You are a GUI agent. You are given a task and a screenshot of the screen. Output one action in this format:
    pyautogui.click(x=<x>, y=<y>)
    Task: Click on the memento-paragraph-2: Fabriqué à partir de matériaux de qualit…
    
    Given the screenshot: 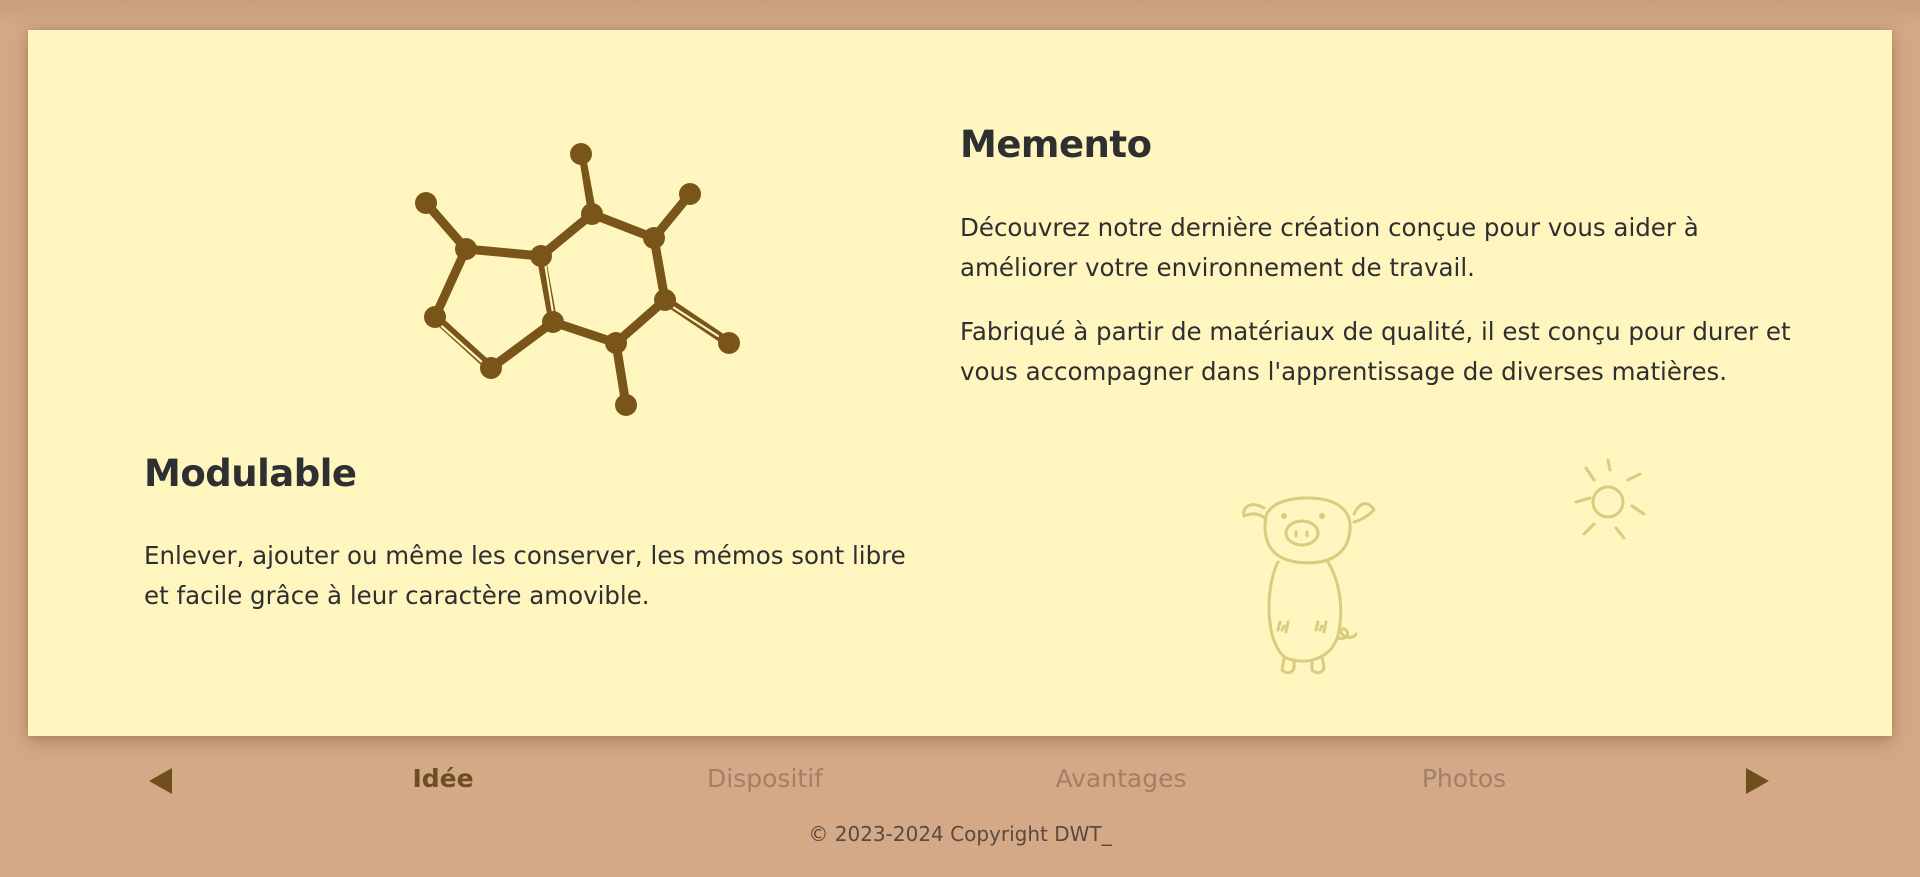 What is the action you would take?
    pyautogui.click(x=1375, y=351)
    